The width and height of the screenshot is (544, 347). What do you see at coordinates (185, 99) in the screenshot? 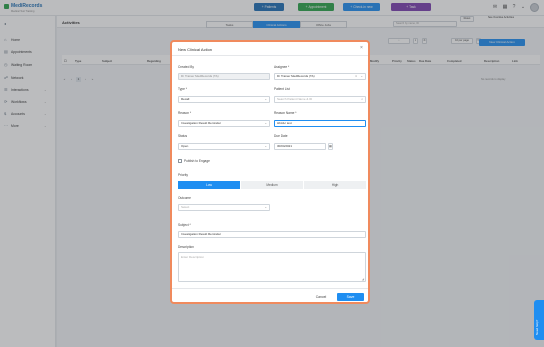
I see `type-value: Recall` at bounding box center [185, 99].